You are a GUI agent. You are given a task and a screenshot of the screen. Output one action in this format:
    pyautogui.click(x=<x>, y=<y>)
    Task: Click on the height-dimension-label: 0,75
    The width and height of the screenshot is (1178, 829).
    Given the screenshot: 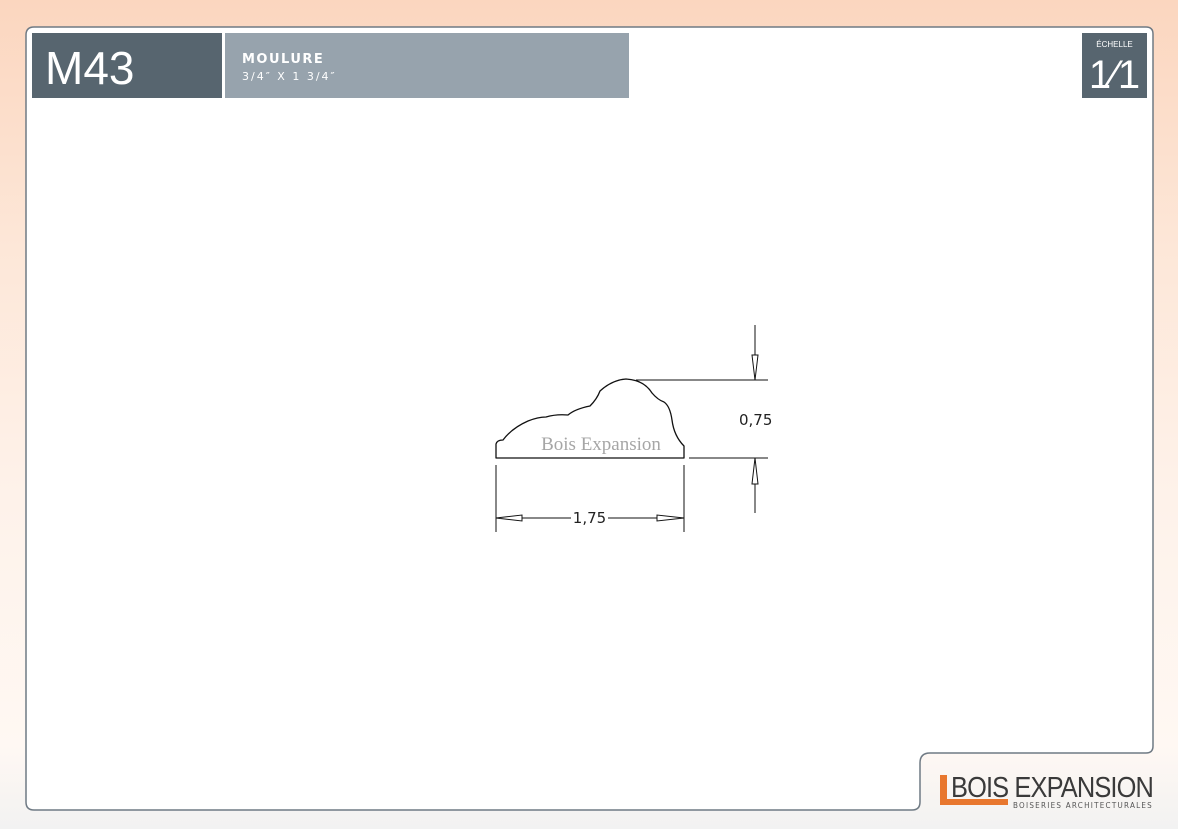 What is the action you would take?
    pyautogui.click(x=755, y=420)
    